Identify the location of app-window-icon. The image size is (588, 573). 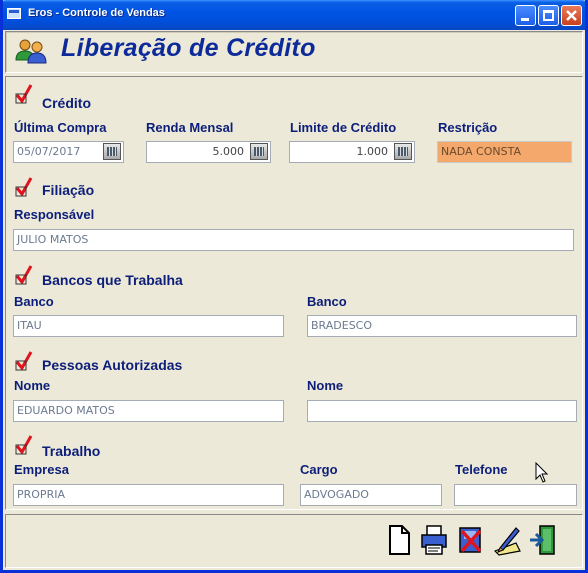
(14, 13).